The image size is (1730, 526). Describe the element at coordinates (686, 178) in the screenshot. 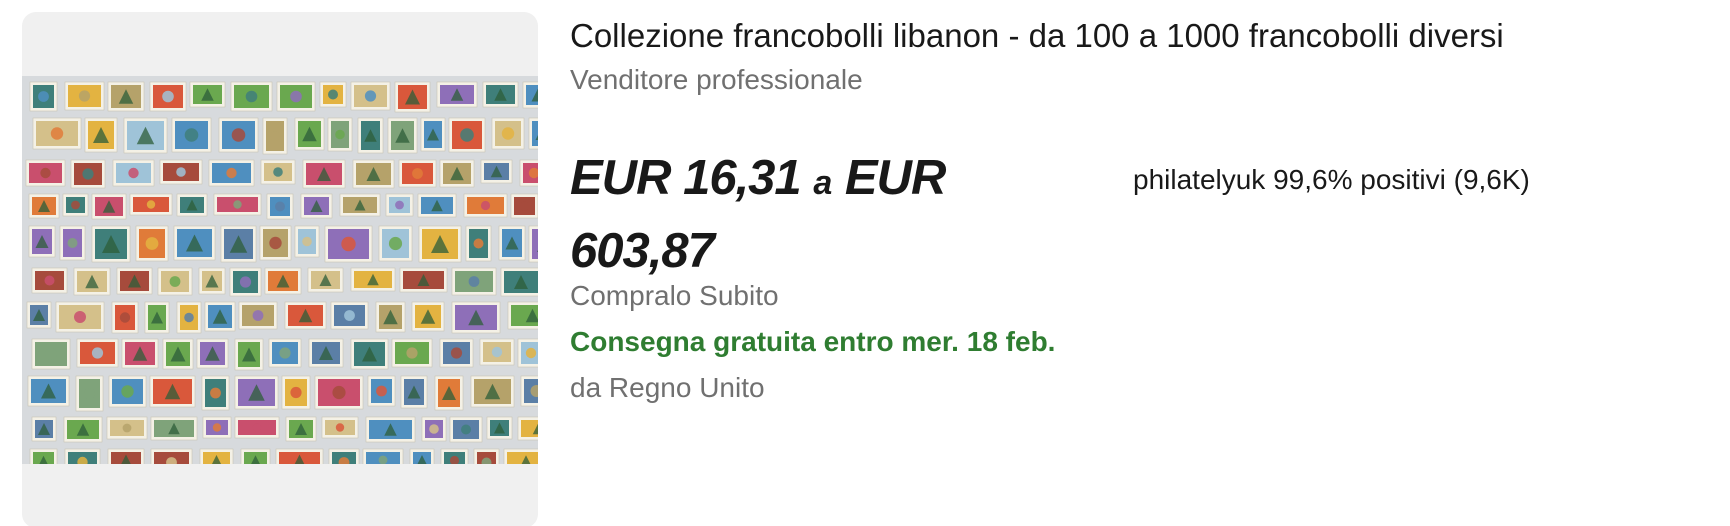

I see `price-from: EUR 16,31` at that location.